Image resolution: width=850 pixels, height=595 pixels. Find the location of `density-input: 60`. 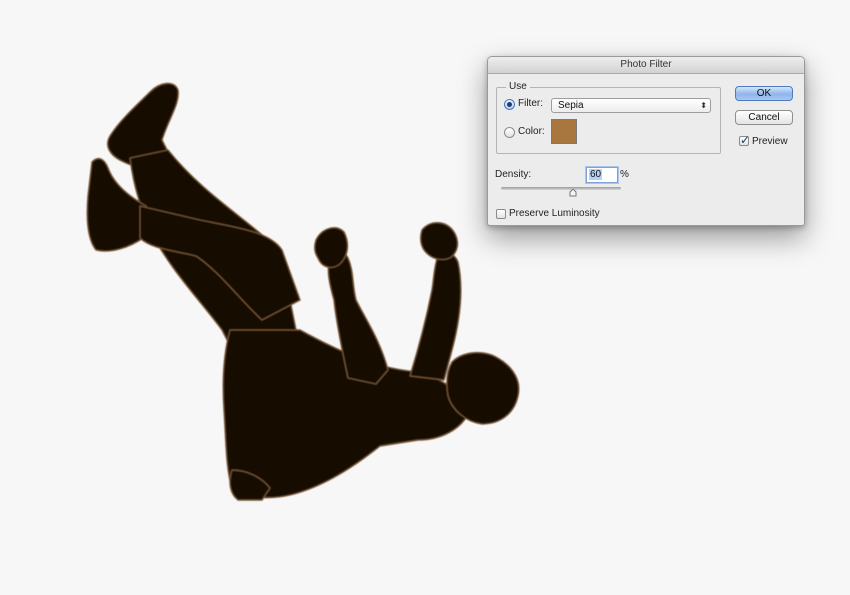

density-input: 60 is located at coordinates (602, 175).